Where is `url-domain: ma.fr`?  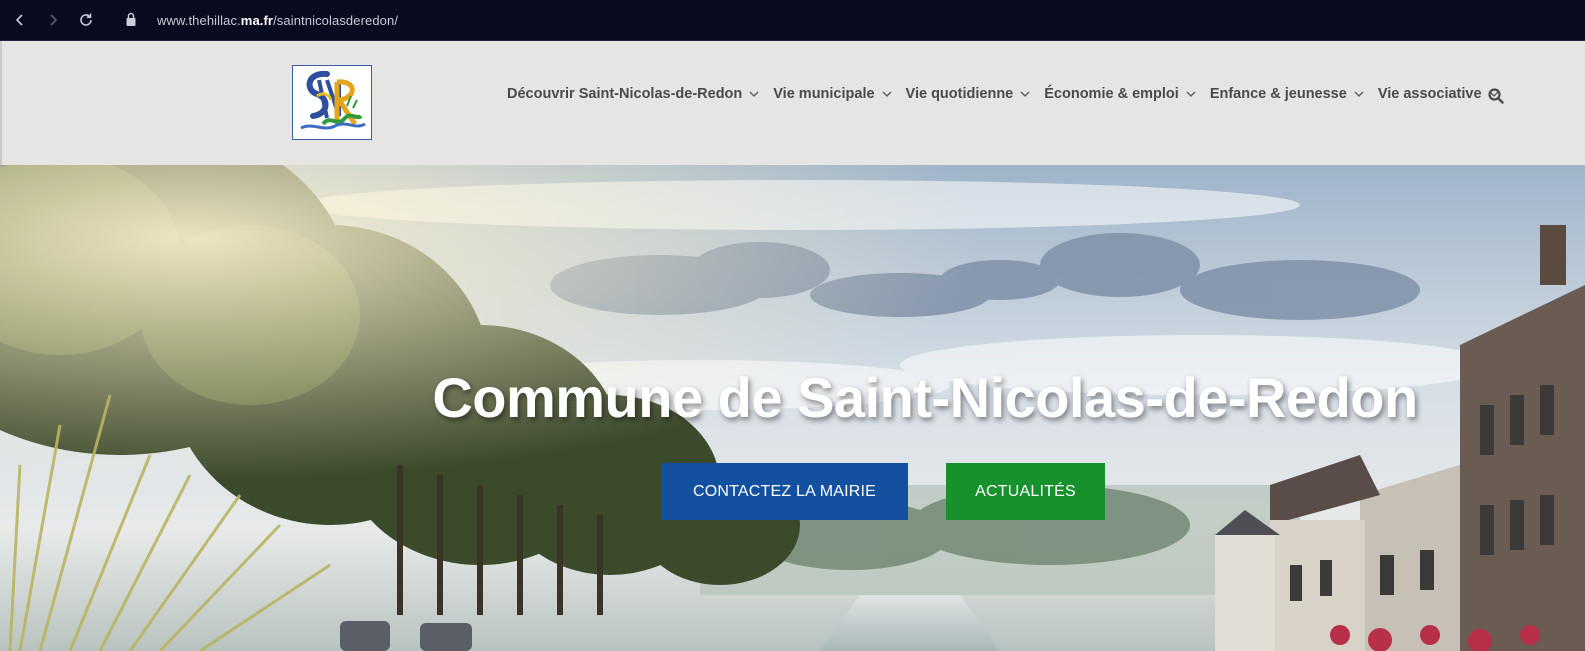
url-domain: ma.fr is located at coordinates (257, 20).